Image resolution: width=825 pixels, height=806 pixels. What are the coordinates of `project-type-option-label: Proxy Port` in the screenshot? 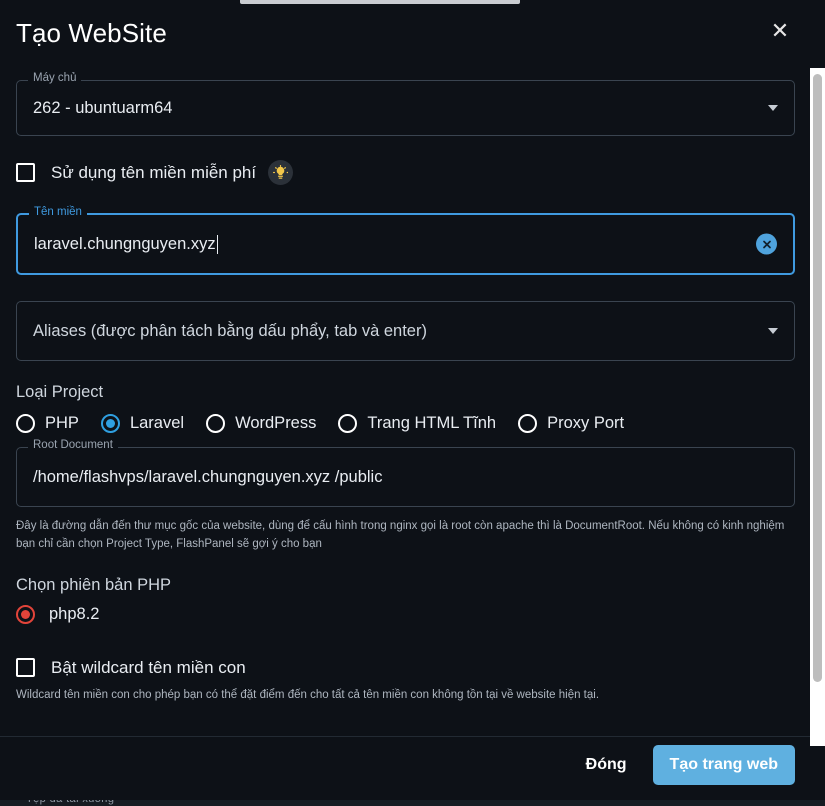 It's located at (586, 423).